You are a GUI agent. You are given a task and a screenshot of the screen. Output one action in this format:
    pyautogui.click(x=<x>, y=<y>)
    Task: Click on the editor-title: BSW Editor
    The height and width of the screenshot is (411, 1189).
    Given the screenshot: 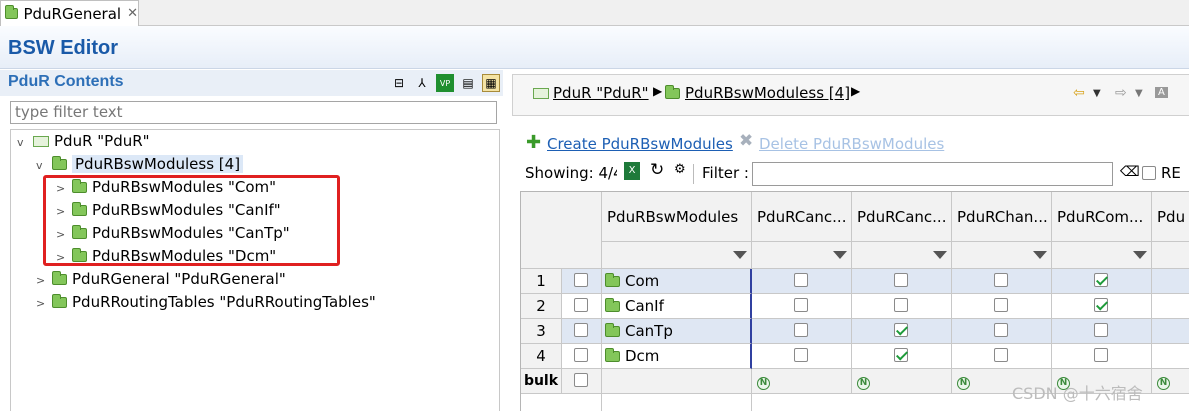 What is the action you would take?
    pyautogui.click(x=63, y=48)
    